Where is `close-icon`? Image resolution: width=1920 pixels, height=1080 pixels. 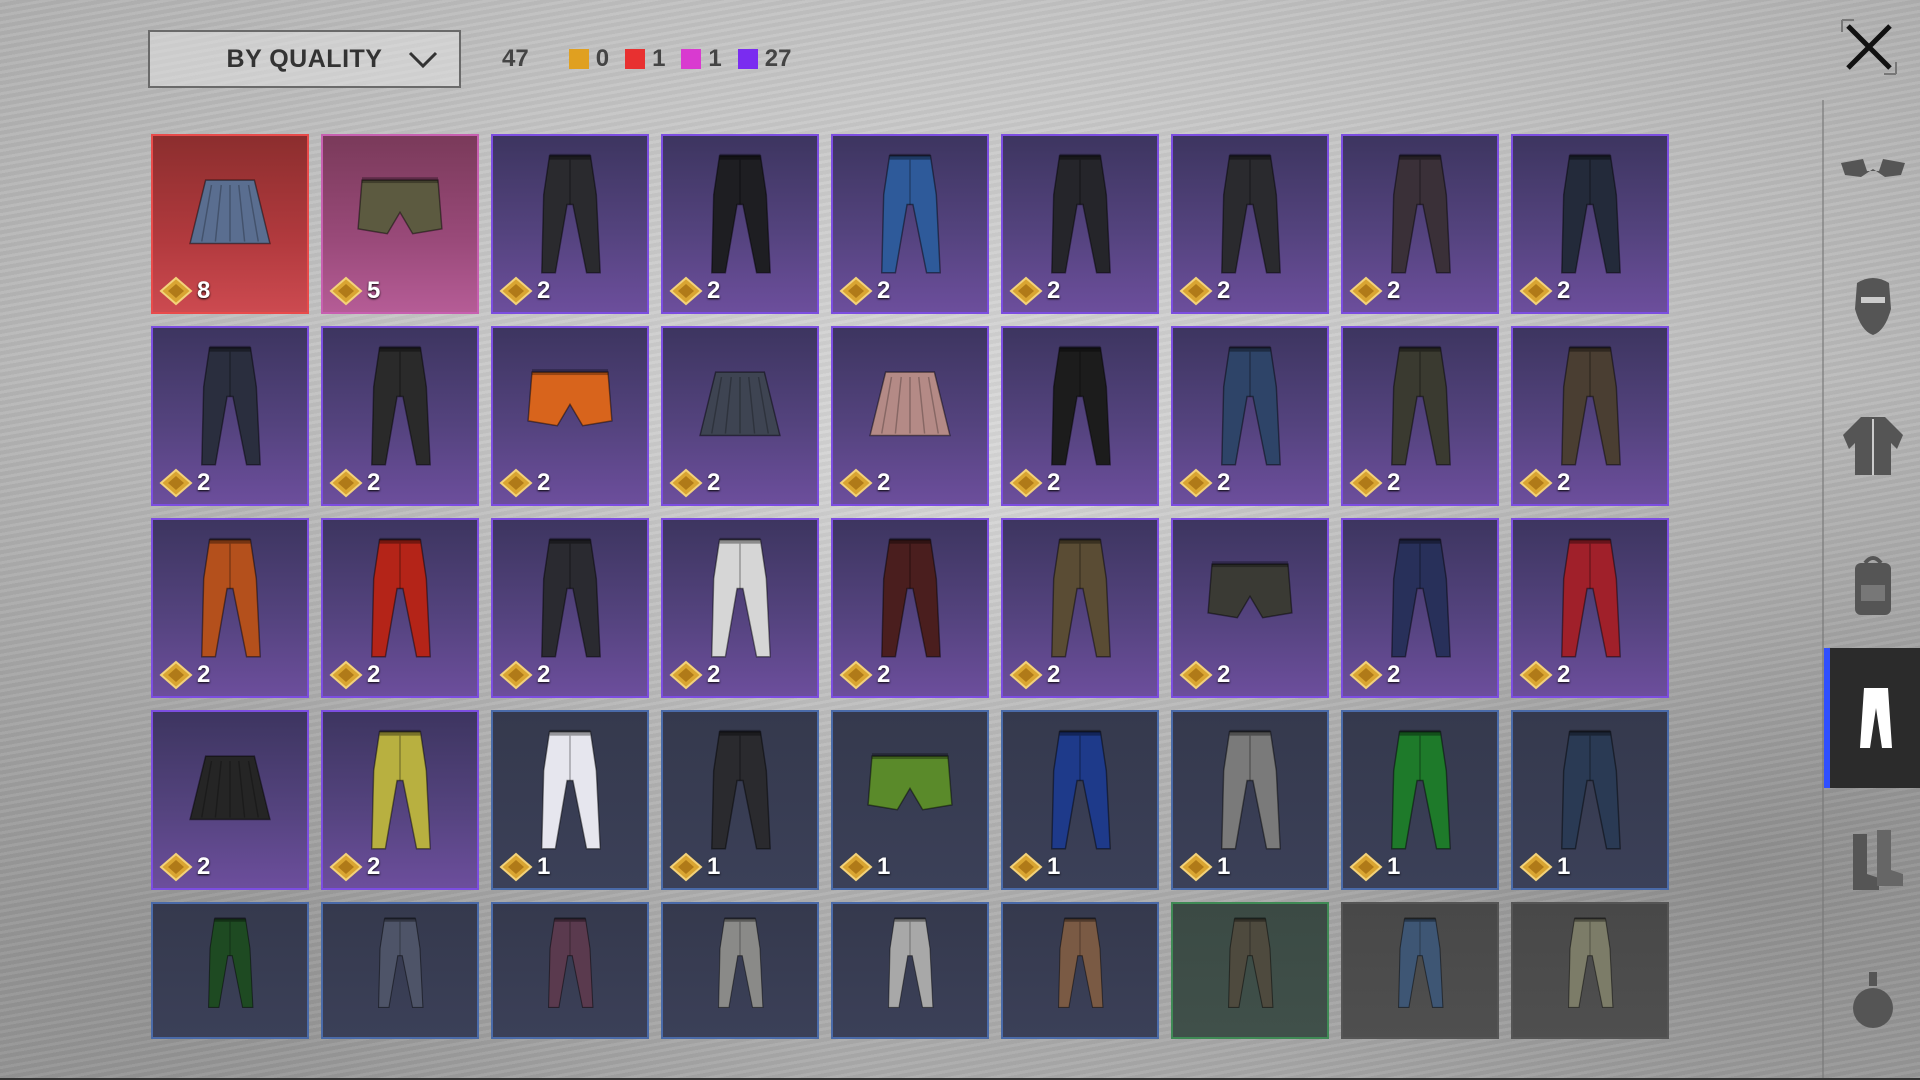 close-icon is located at coordinates (1869, 47).